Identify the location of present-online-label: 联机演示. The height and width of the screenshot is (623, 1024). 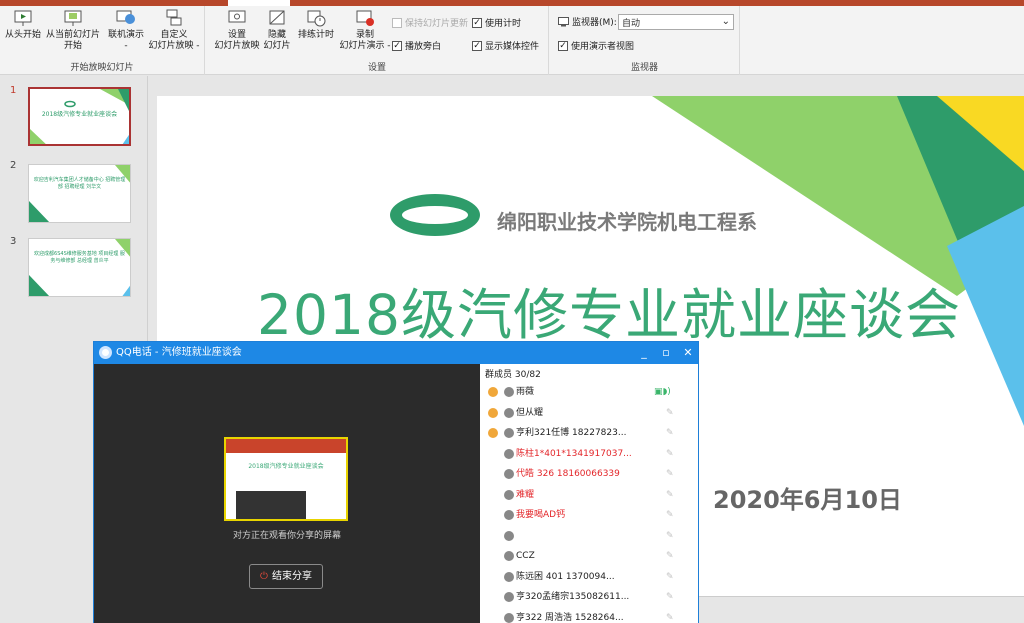
(125, 35).